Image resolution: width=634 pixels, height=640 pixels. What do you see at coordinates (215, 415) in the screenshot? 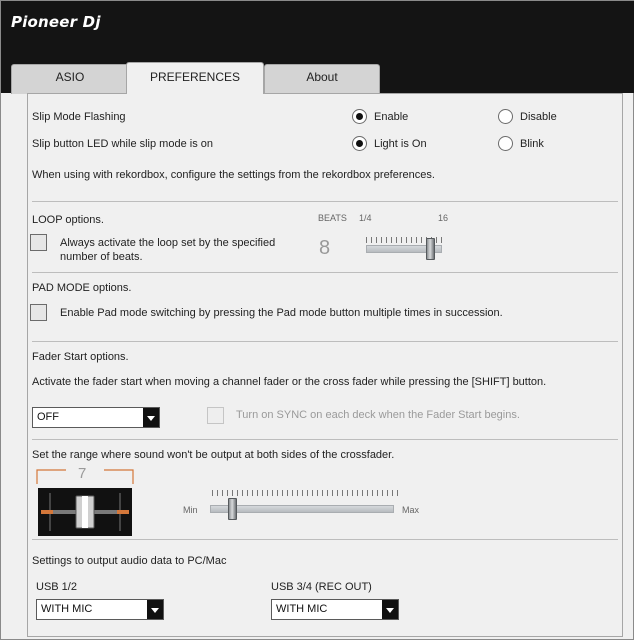
I see `sync-on-fader-start-checkbox` at bounding box center [215, 415].